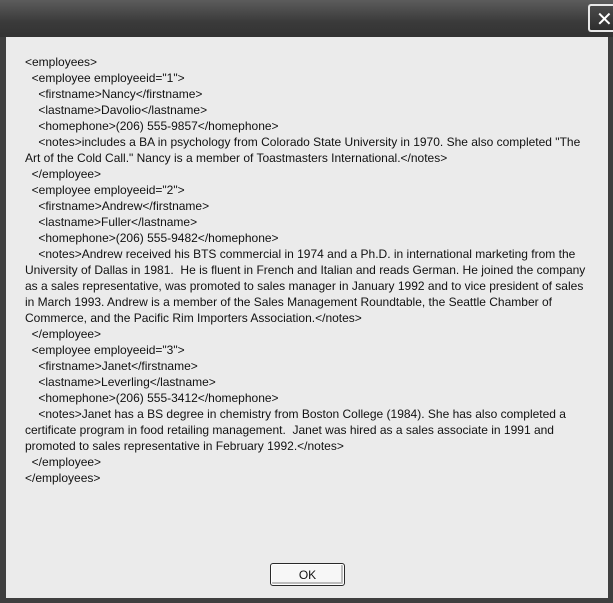 The image size is (613, 603). Describe the element at coordinates (307, 574) in the screenshot. I see `ok-button: OK` at that location.